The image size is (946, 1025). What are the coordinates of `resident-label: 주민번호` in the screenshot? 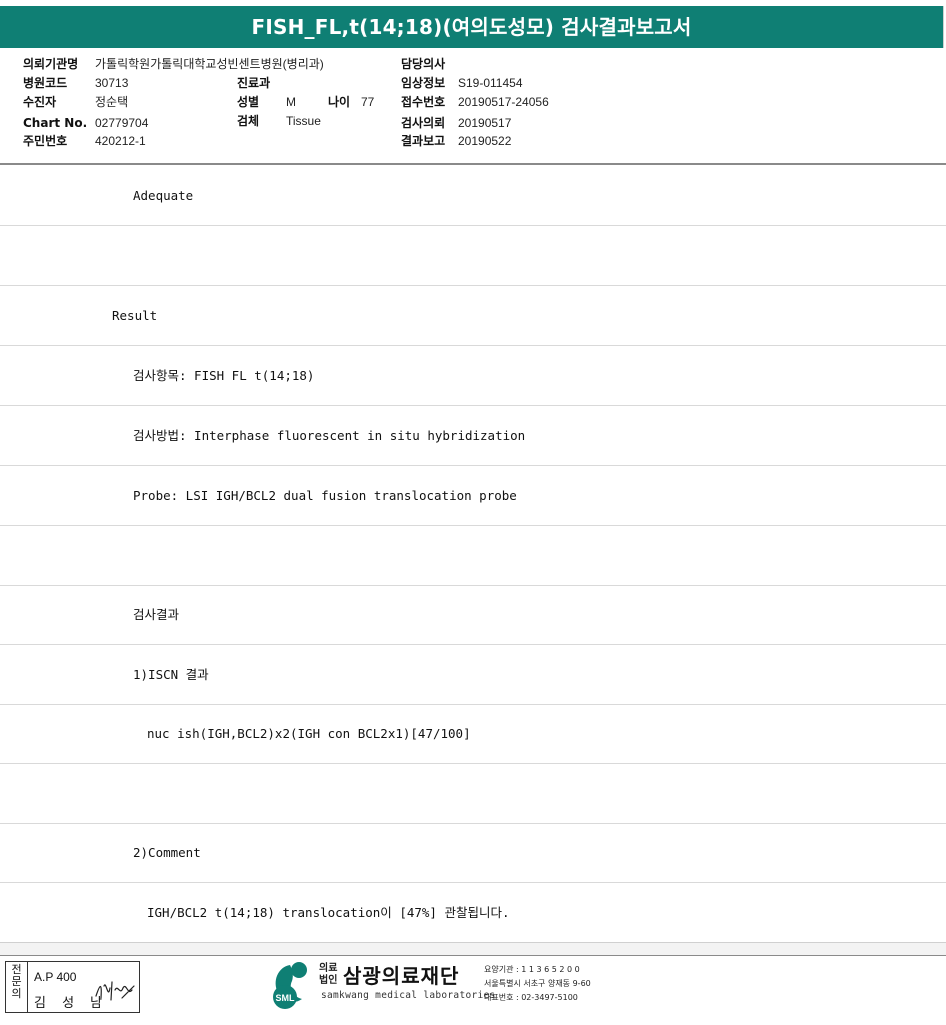 It's located at (45, 141).